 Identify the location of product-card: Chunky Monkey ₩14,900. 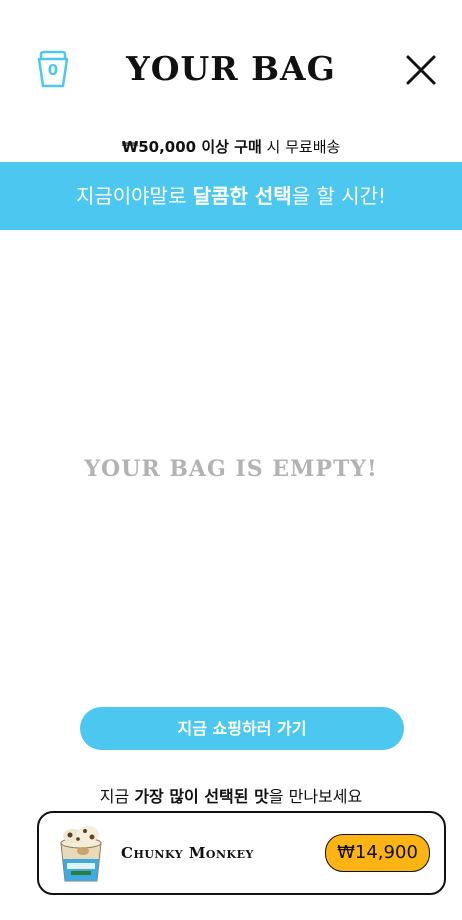
(241, 853).